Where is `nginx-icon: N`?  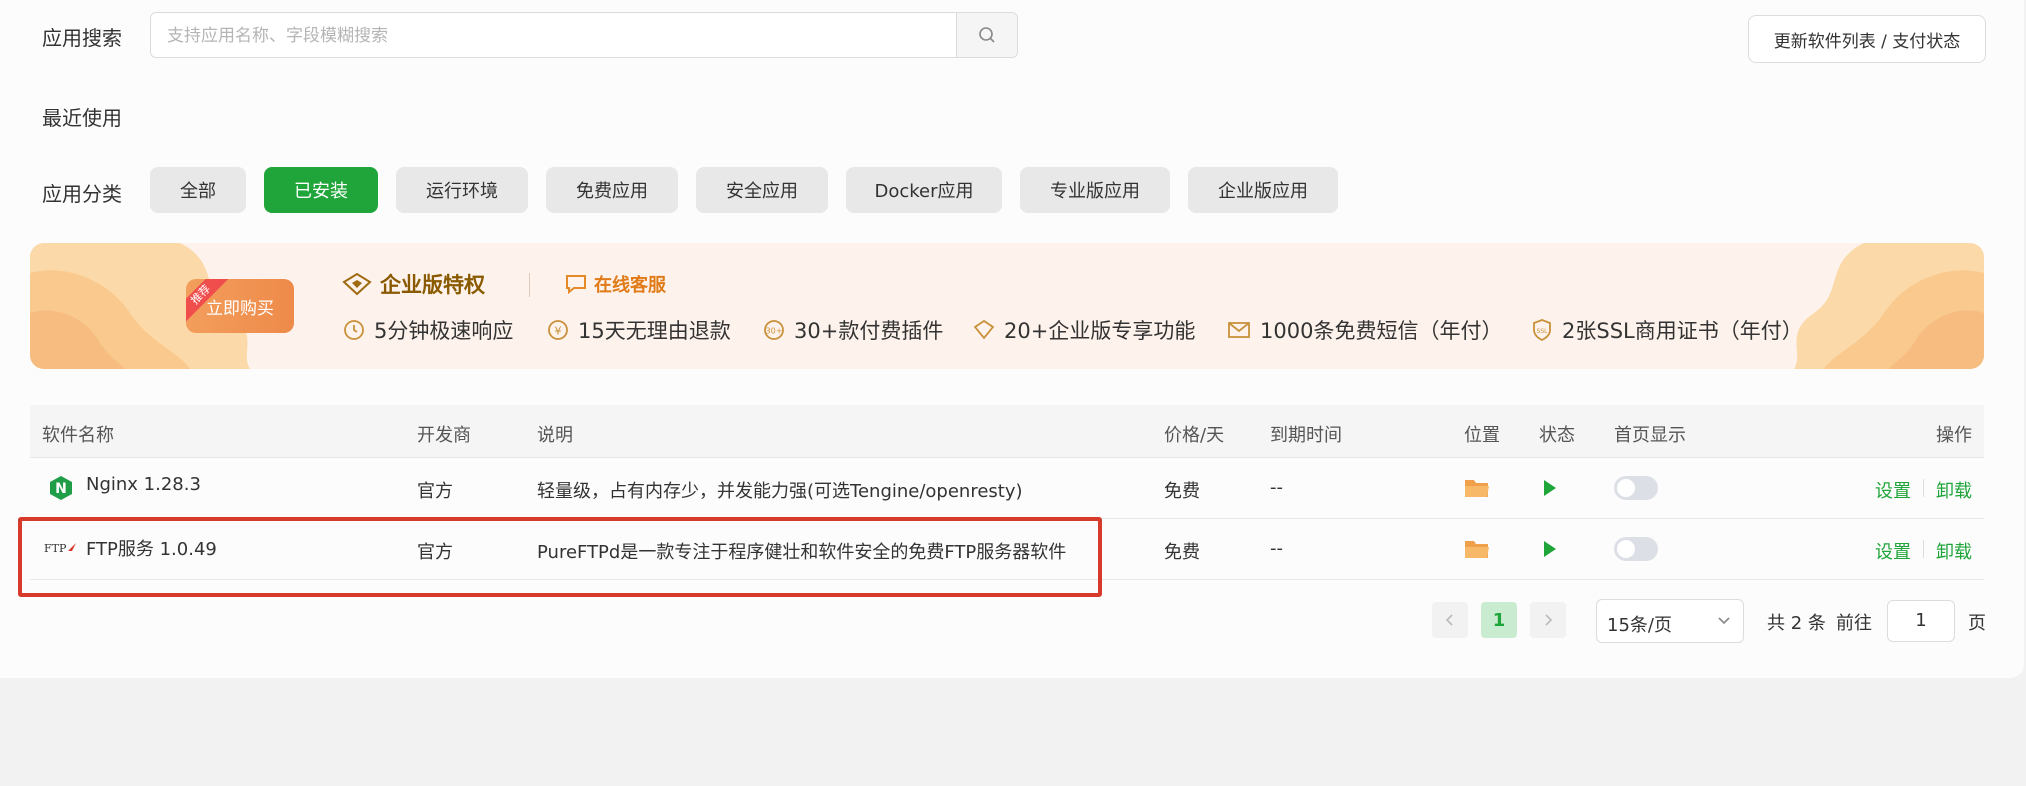 nginx-icon: N is located at coordinates (61, 488).